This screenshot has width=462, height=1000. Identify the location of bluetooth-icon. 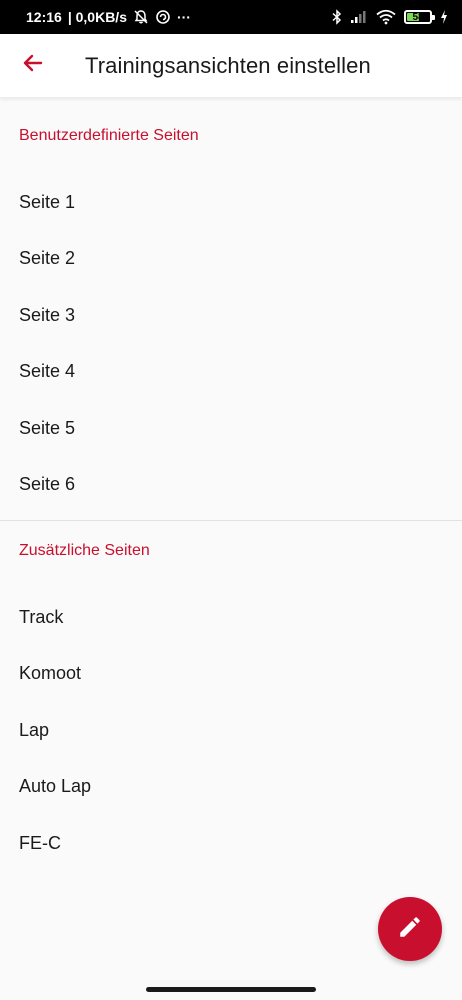
(337, 17).